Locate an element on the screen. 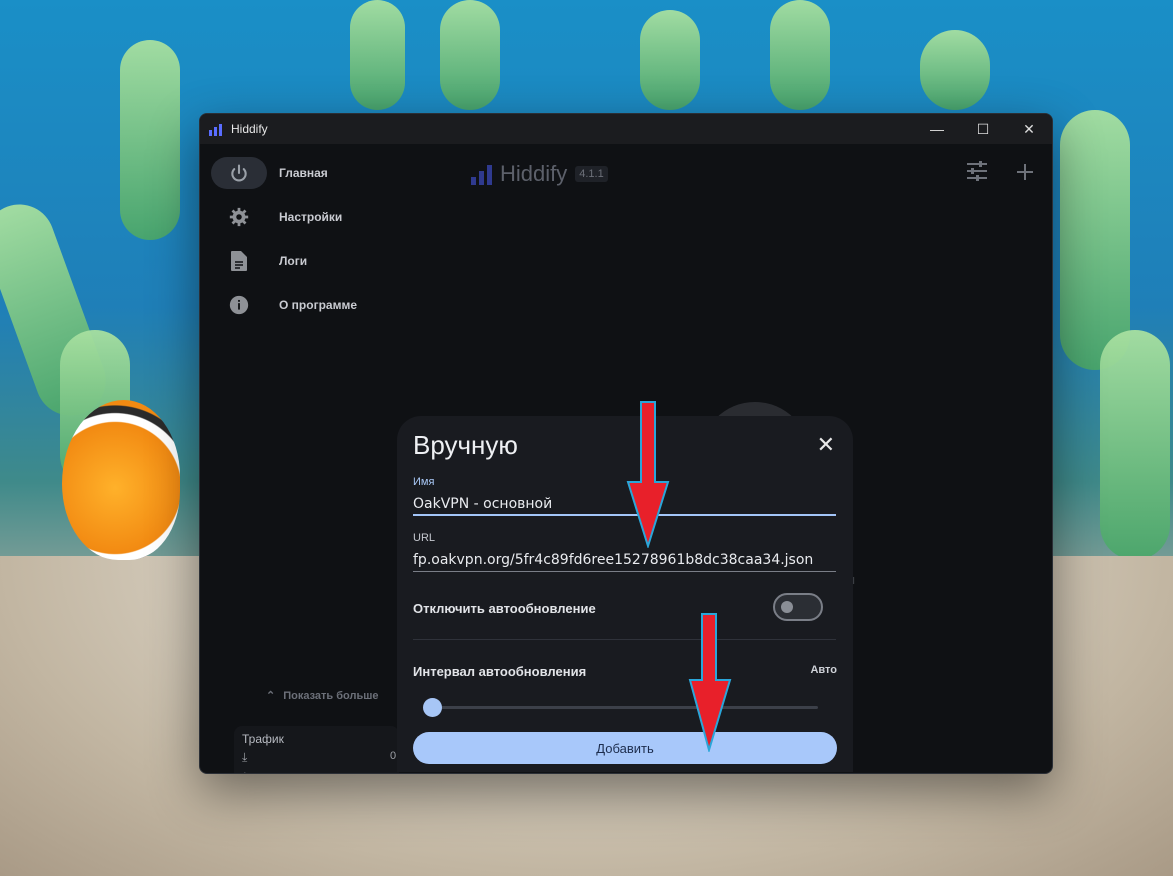  version-badge: 4.1.1 is located at coordinates (591, 174).